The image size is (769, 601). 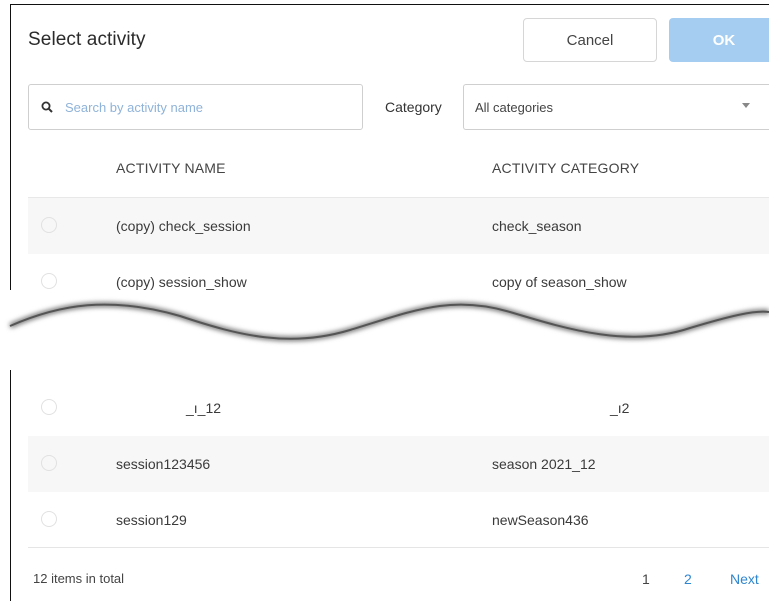 I want to click on activity-name-cell: (copy) session_show, so click(x=181, y=282).